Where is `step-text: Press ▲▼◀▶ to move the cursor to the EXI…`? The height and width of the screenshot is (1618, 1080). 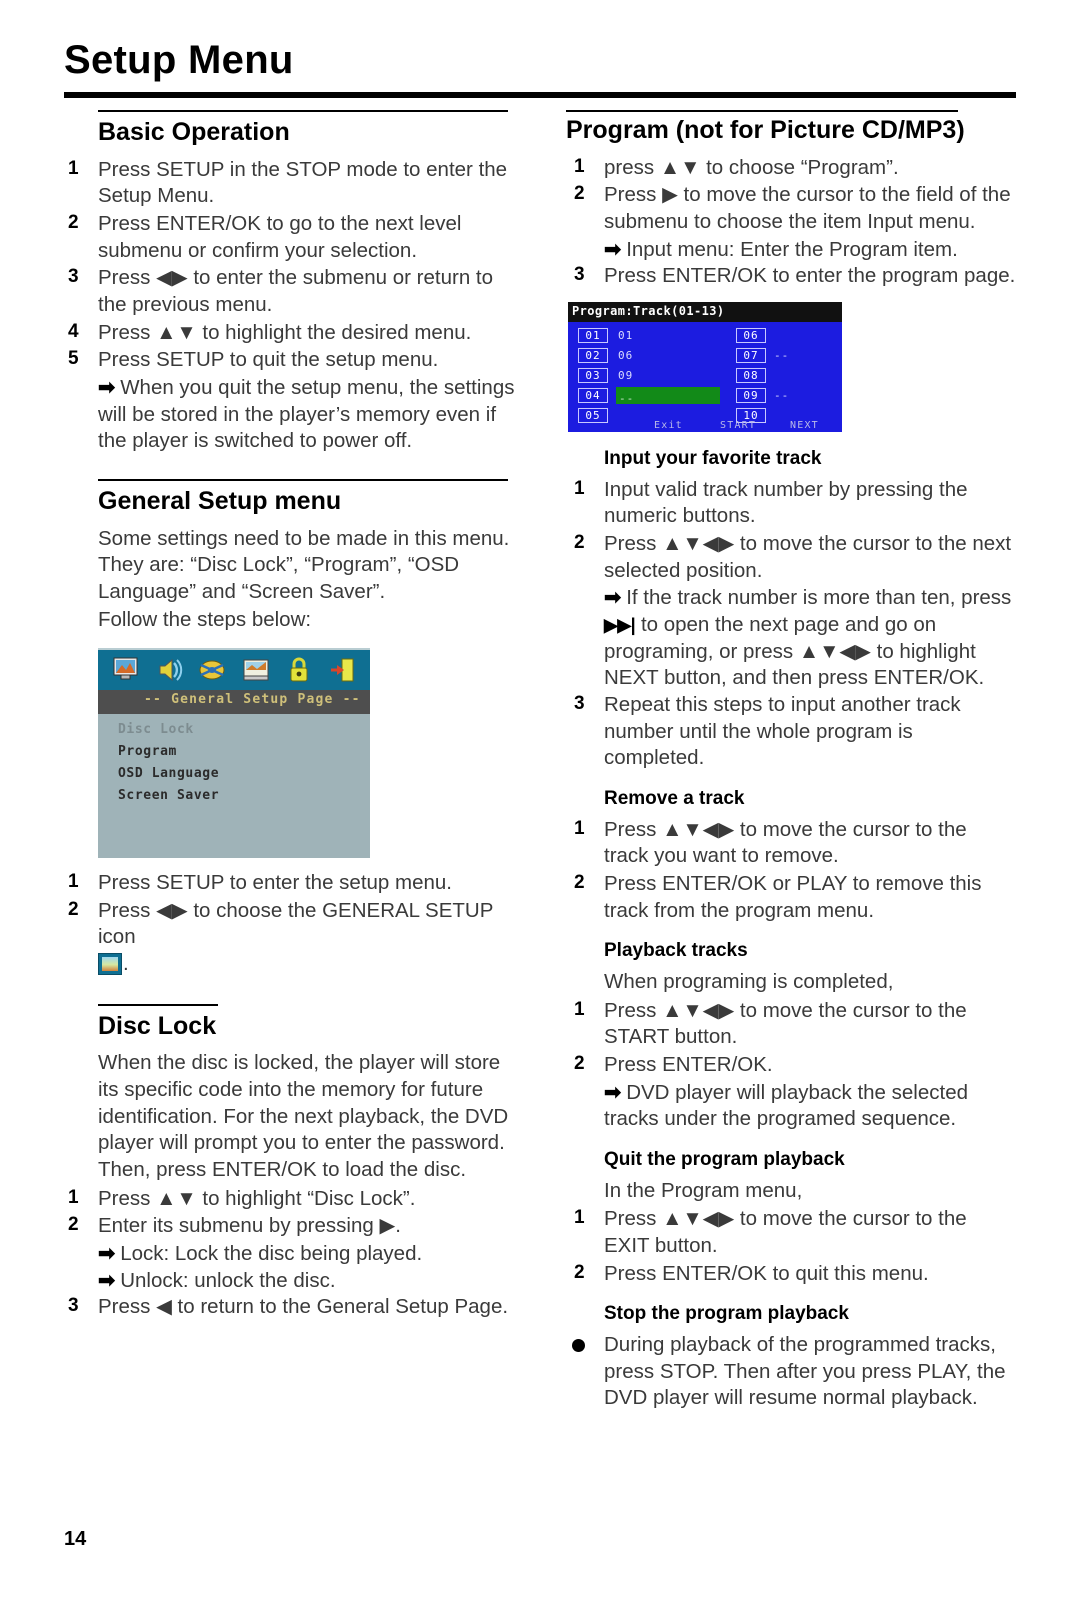 step-text: Press ▲▼◀▶ to move the cursor to the EXI… is located at coordinates (785, 1232).